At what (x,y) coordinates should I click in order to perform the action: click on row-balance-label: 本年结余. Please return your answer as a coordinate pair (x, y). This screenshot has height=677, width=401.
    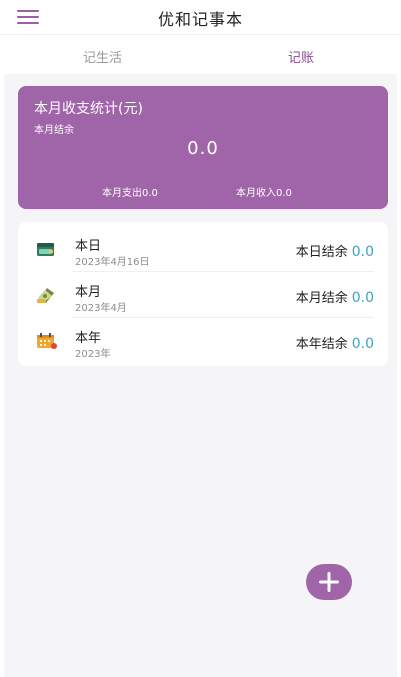
    Looking at the image, I should click on (321, 344).